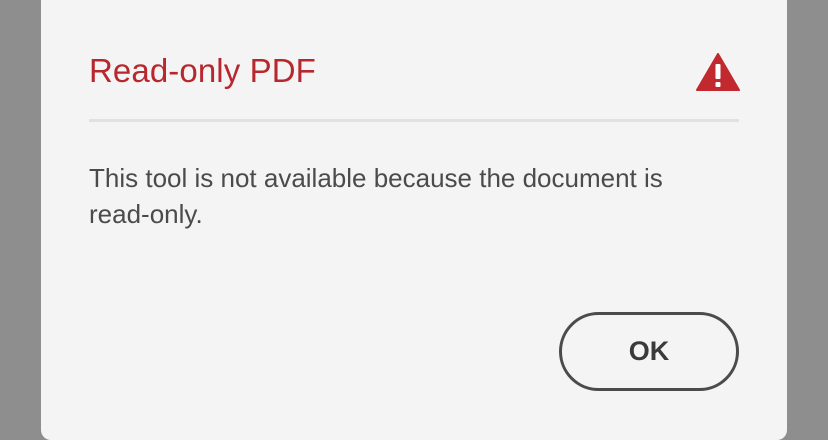 The image size is (828, 440). I want to click on dialog-title: Read-only PDF, so click(202, 70).